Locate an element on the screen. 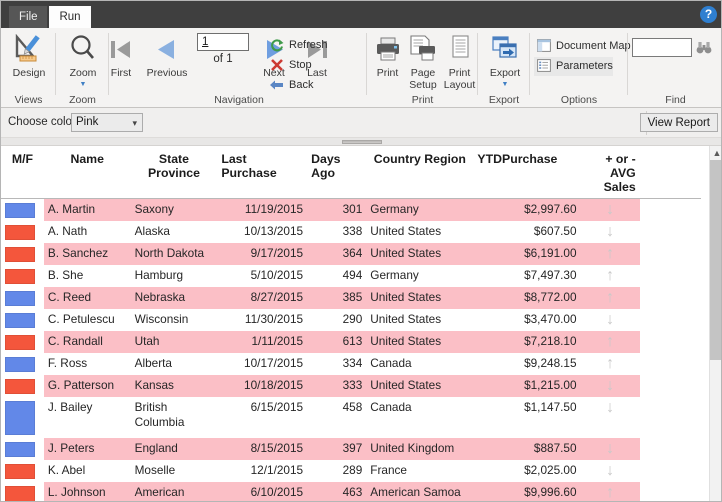 Image resolution: width=722 pixels, height=502 pixels. splitter-grip-icon is located at coordinates (362, 142).